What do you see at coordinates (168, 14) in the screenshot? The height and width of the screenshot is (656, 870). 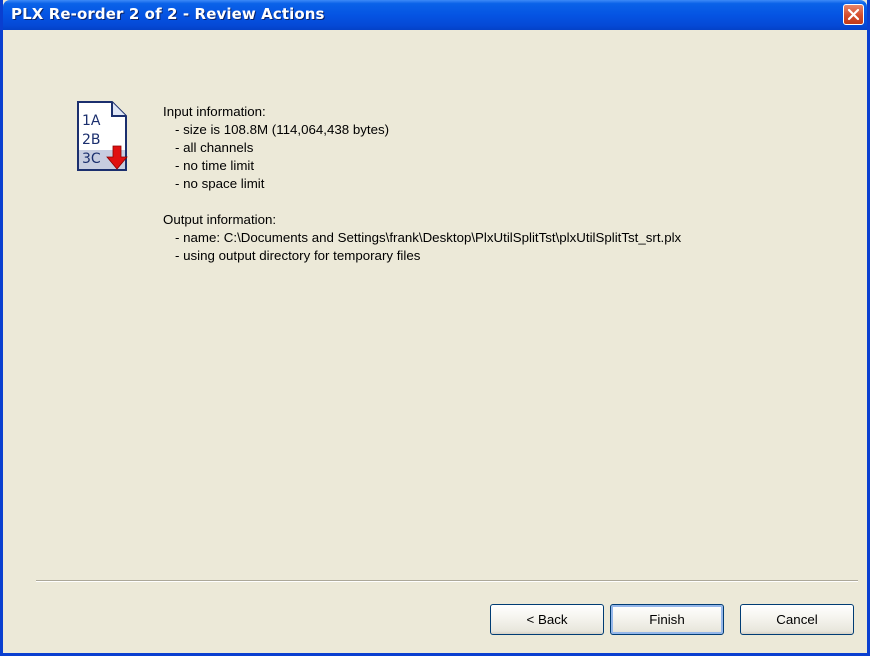 I see `window-title: PLX Re-order 2 of 2 - Review Actions` at bounding box center [168, 14].